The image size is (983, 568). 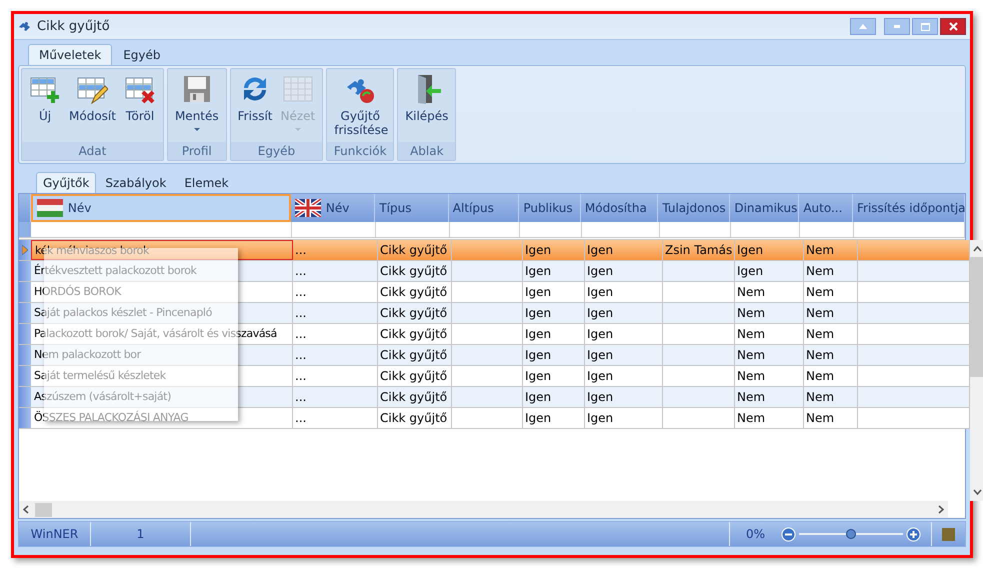 I want to click on grid-tab: Elemek, so click(x=206, y=182).